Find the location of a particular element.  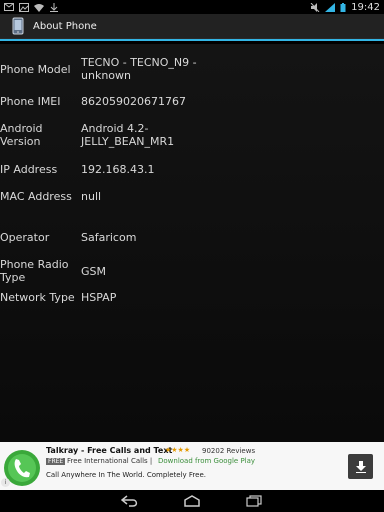

row-value: GSM is located at coordinates (93, 271).